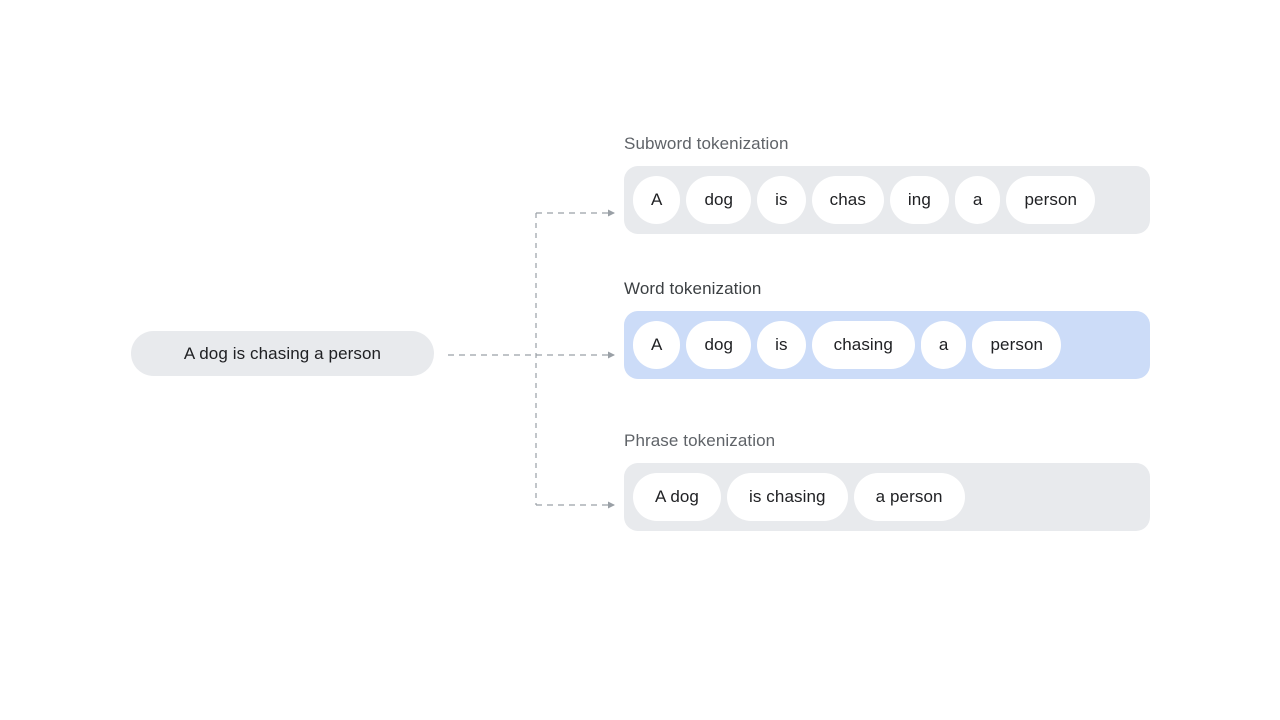 This screenshot has height=720, width=1280. What do you see at coordinates (919, 200) in the screenshot?
I see `token-chip: ing` at bounding box center [919, 200].